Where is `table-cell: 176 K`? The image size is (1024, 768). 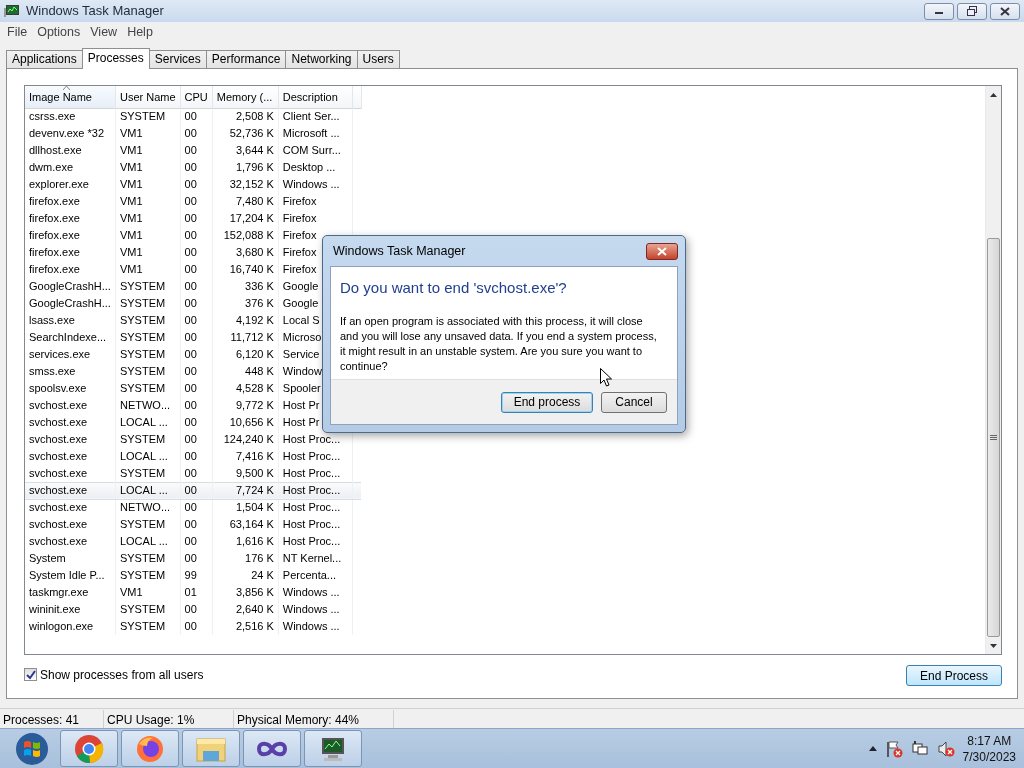
table-cell: 176 K is located at coordinates (259, 558).